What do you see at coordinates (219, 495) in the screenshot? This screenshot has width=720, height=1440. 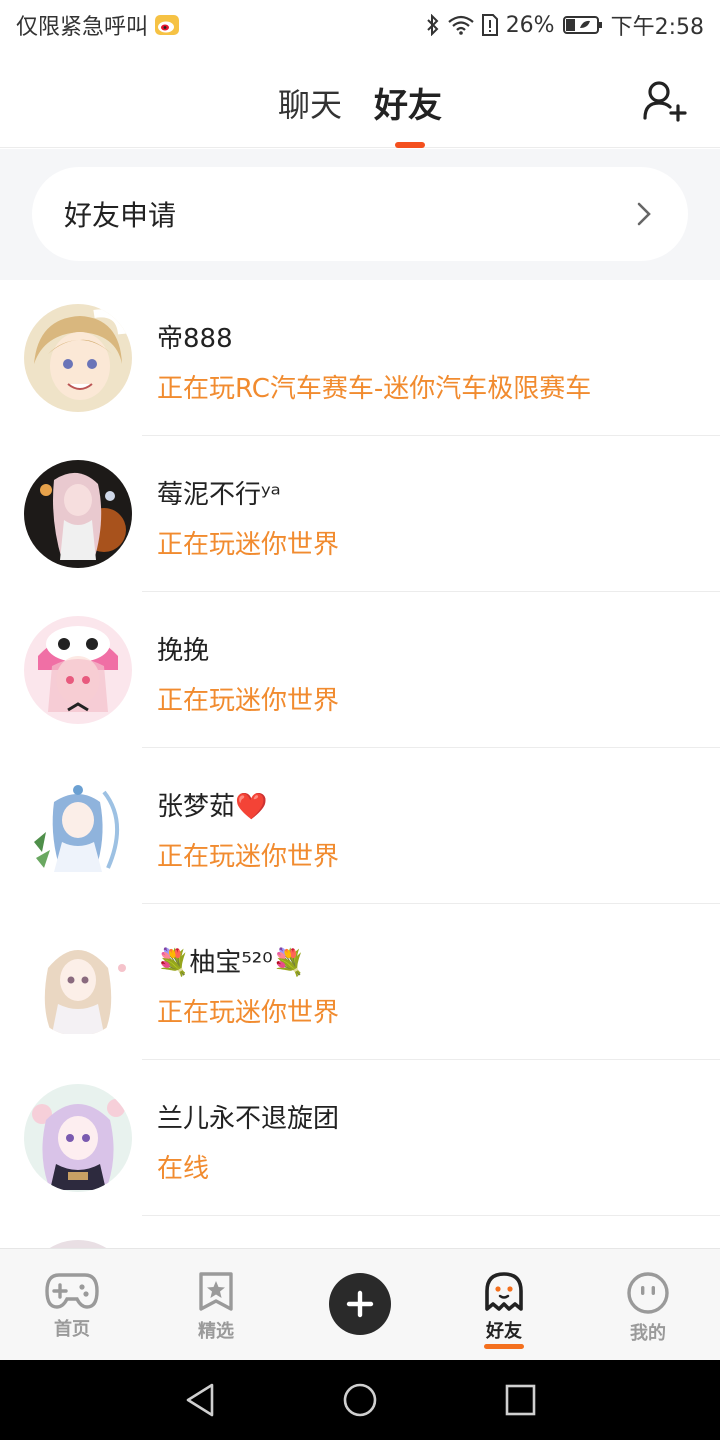 I see `friend-name: 莓泥不行ʸᵃ` at bounding box center [219, 495].